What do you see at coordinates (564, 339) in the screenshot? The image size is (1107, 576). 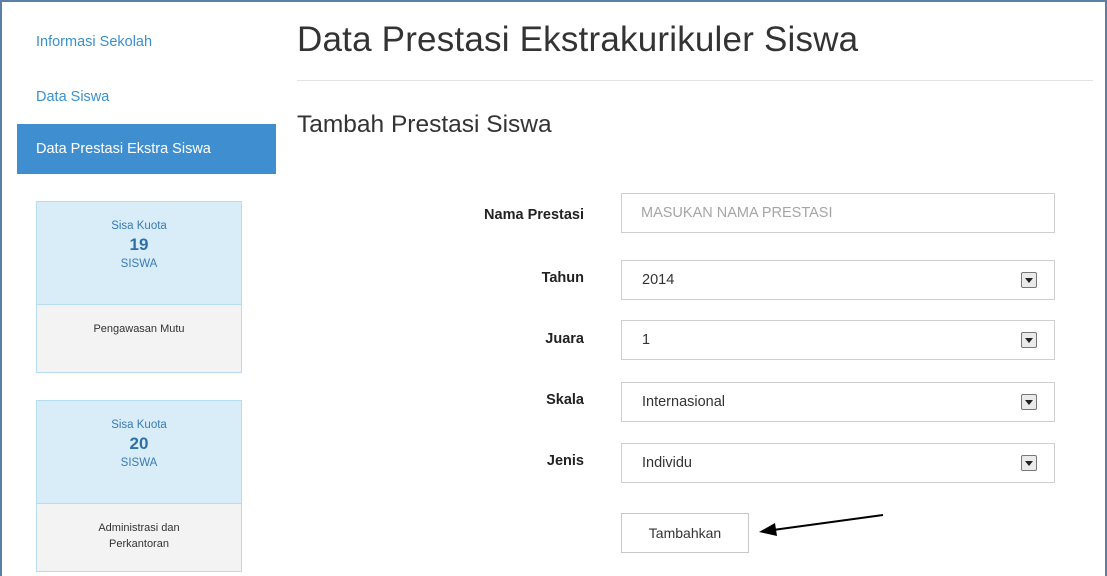 I see `juara-label: Juara` at bounding box center [564, 339].